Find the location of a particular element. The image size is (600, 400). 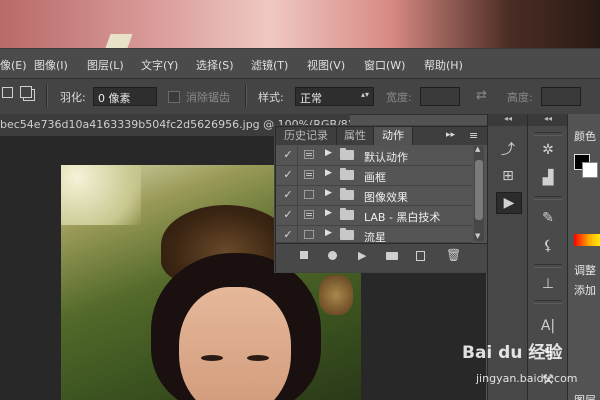

menu-edit: 像(E) is located at coordinates (13, 65).